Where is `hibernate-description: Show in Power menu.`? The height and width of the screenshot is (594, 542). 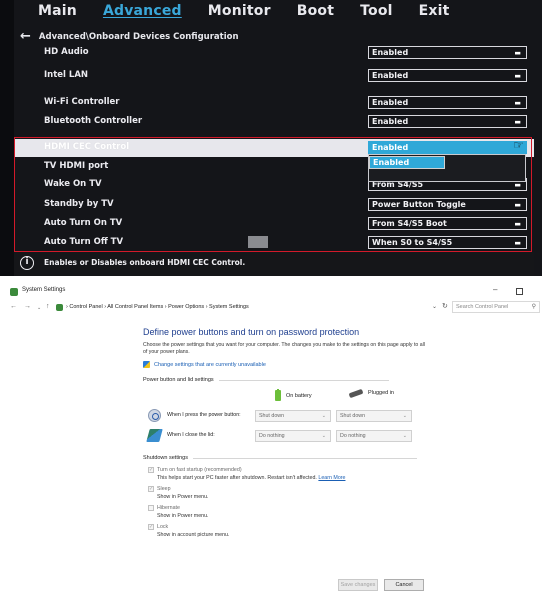
hibernate-description: Show in Power menu. is located at coordinates (183, 516).